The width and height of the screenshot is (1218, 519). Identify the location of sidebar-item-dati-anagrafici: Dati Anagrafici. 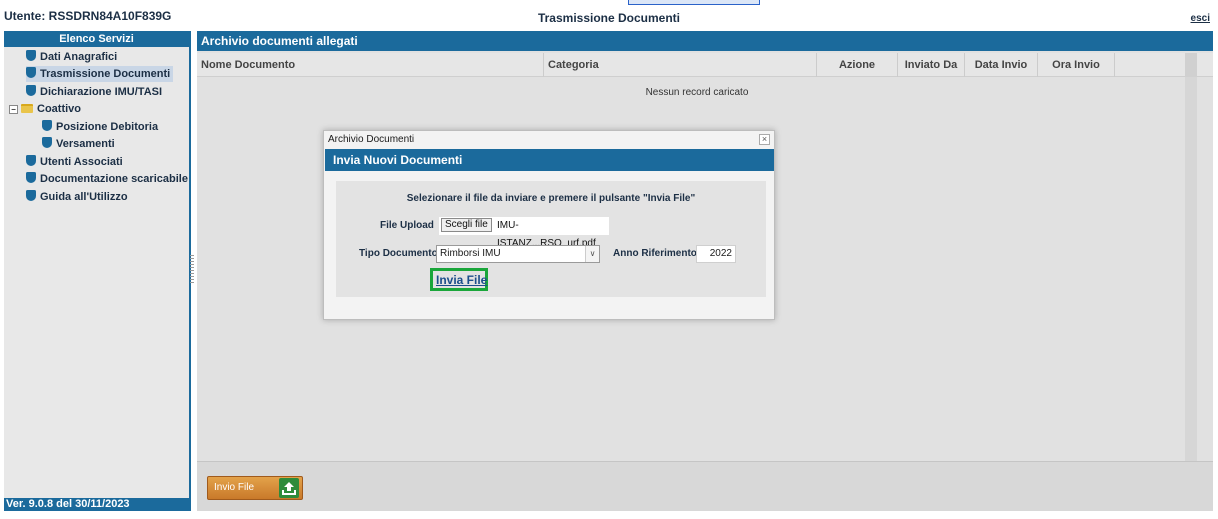
(71, 57).